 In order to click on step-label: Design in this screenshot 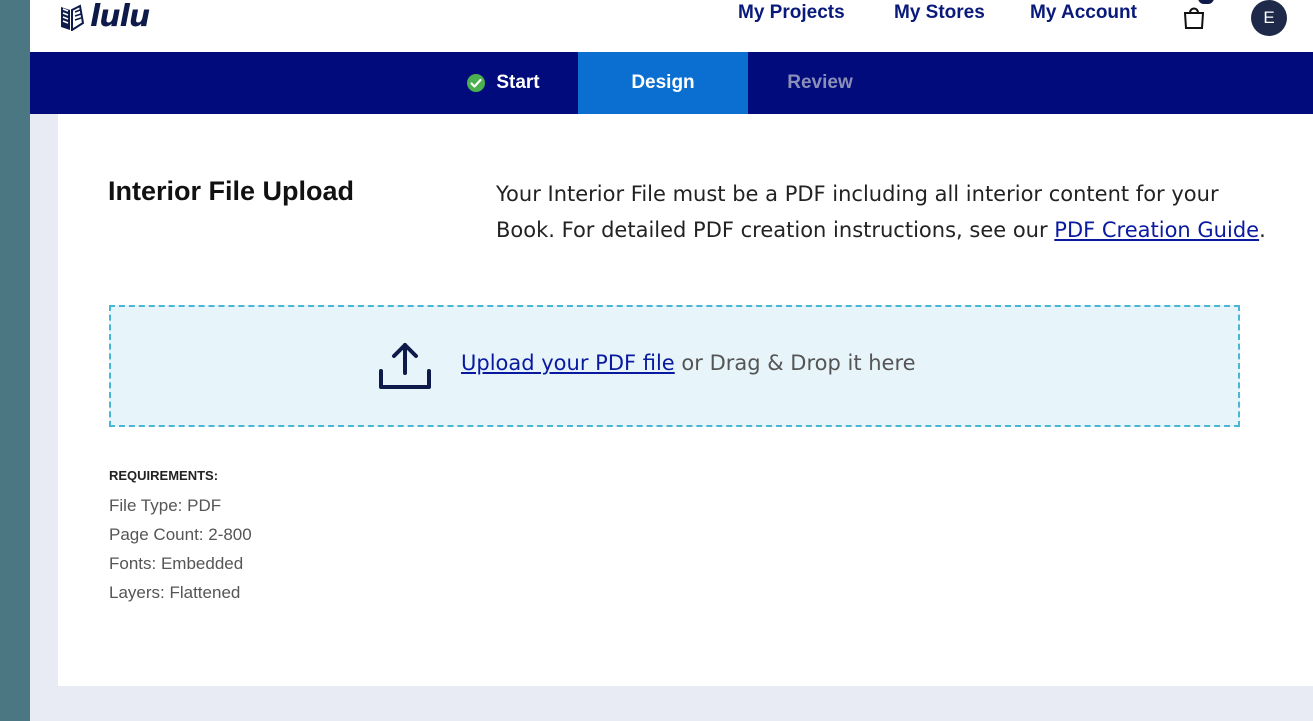, I will do `click(663, 82)`.